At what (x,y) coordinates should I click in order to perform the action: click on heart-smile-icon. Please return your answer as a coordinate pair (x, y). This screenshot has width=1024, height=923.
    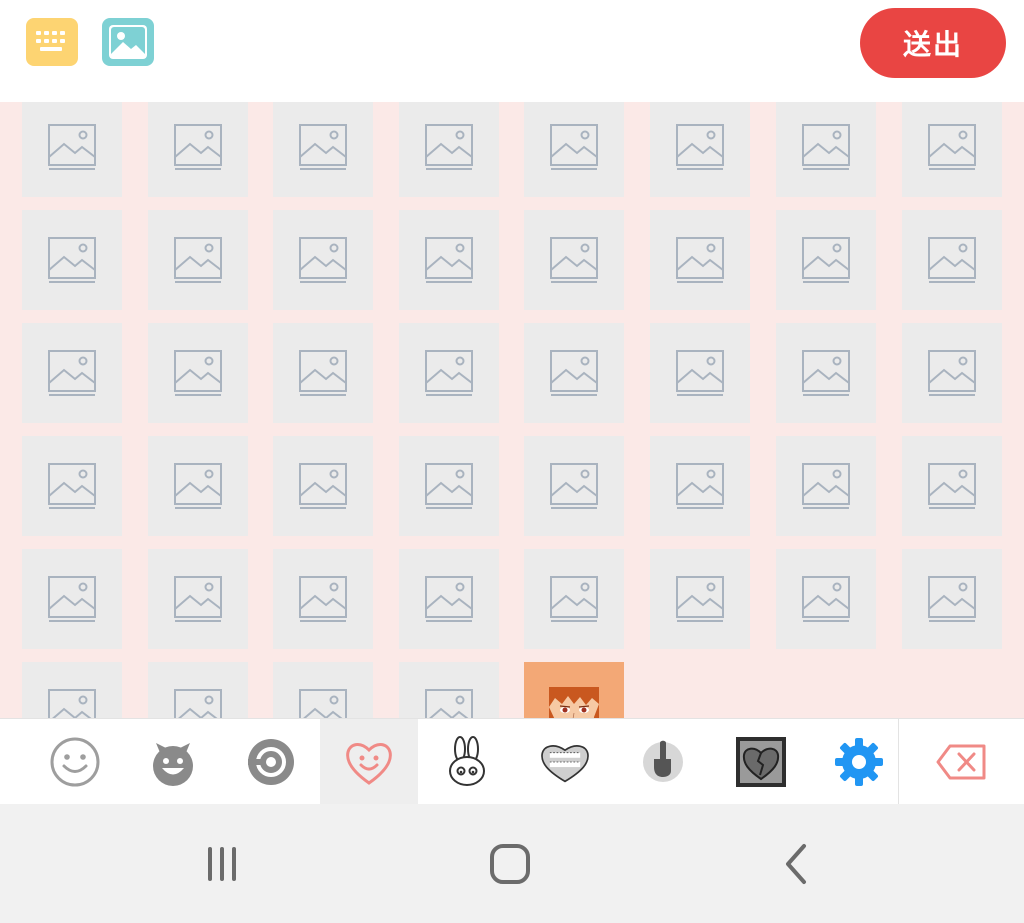
    Looking at the image, I should click on (369, 764).